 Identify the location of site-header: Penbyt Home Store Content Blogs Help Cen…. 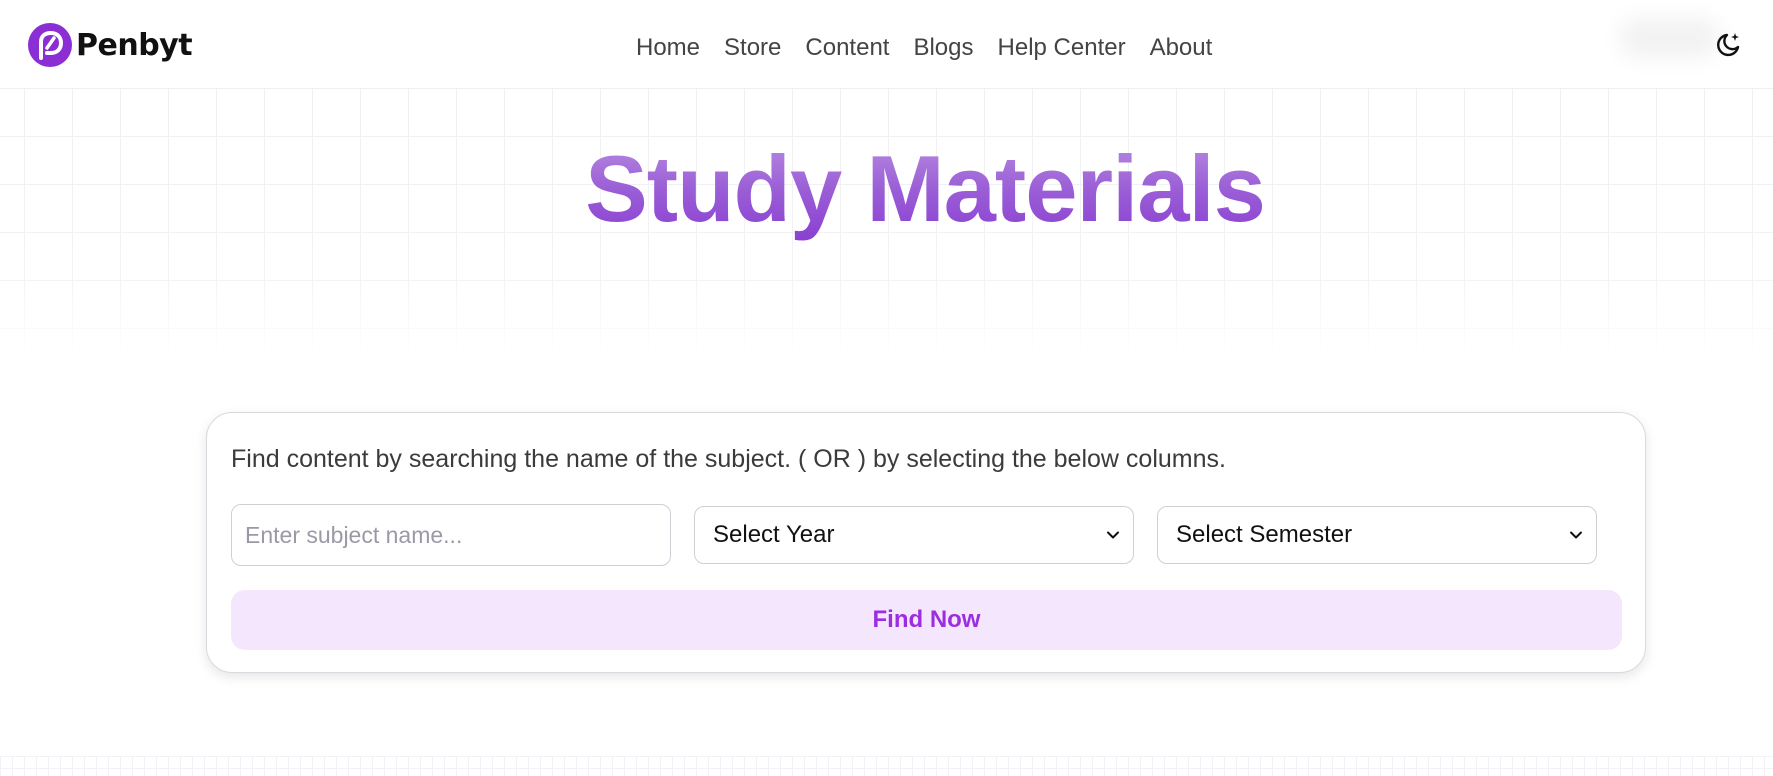
(886, 44).